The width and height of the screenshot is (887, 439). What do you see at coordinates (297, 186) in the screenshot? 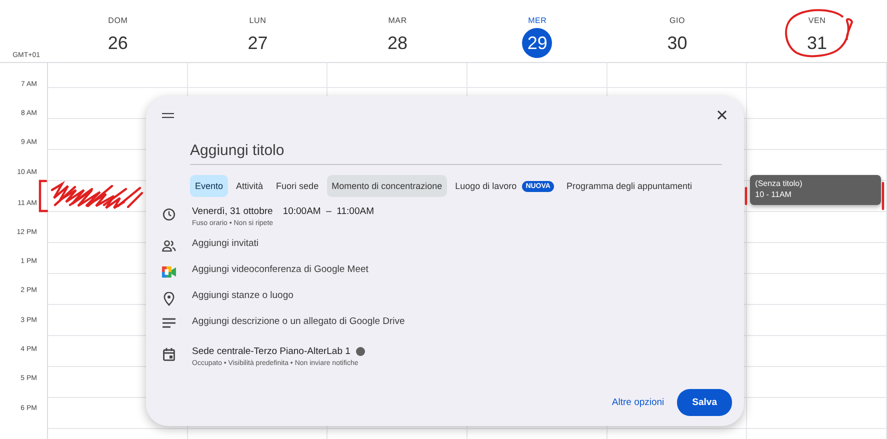
I see `event-type-tab: Fuori sede` at bounding box center [297, 186].